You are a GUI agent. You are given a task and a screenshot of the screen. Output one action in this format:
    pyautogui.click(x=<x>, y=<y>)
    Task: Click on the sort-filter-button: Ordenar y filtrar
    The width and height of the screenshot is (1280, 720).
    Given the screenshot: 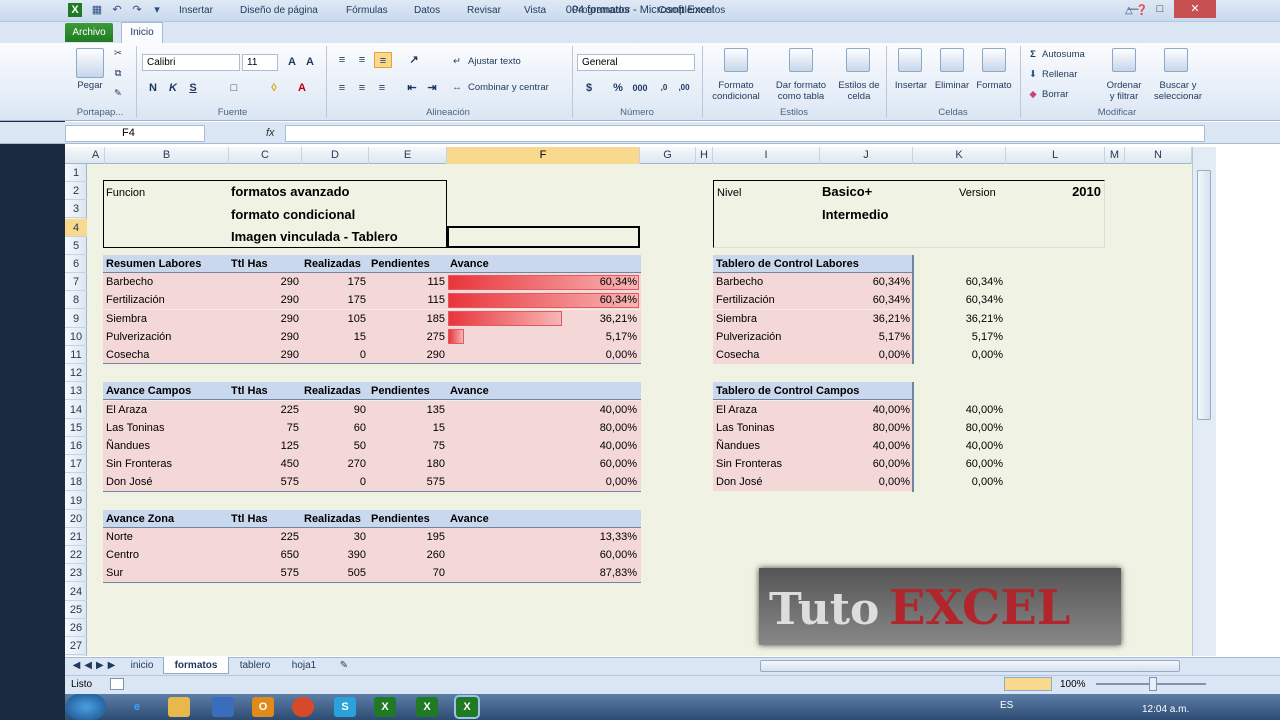 What is the action you would take?
    pyautogui.click(x=1124, y=91)
    